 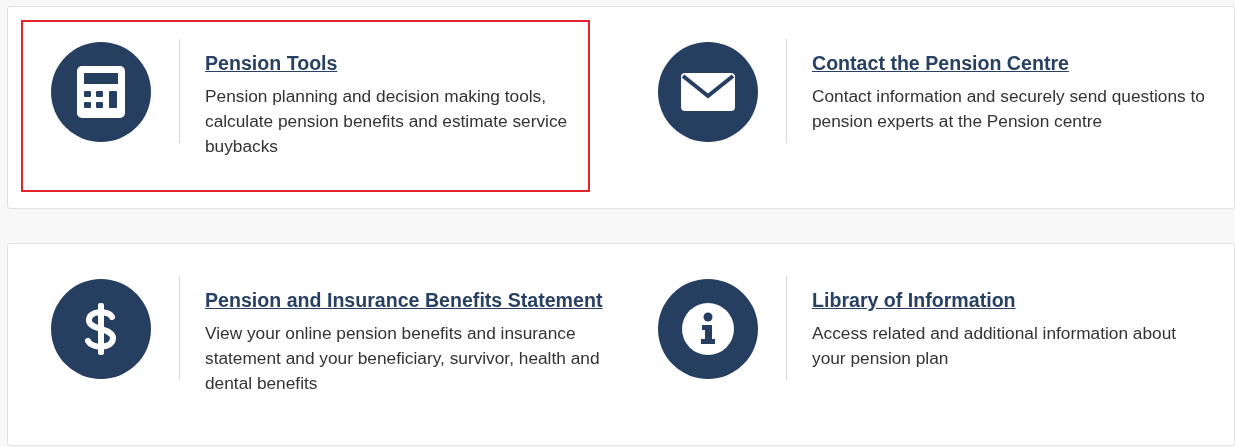 What do you see at coordinates (708, 92) in the screenshot?
I see `envelope-icon` at bounding box center [708, 92].